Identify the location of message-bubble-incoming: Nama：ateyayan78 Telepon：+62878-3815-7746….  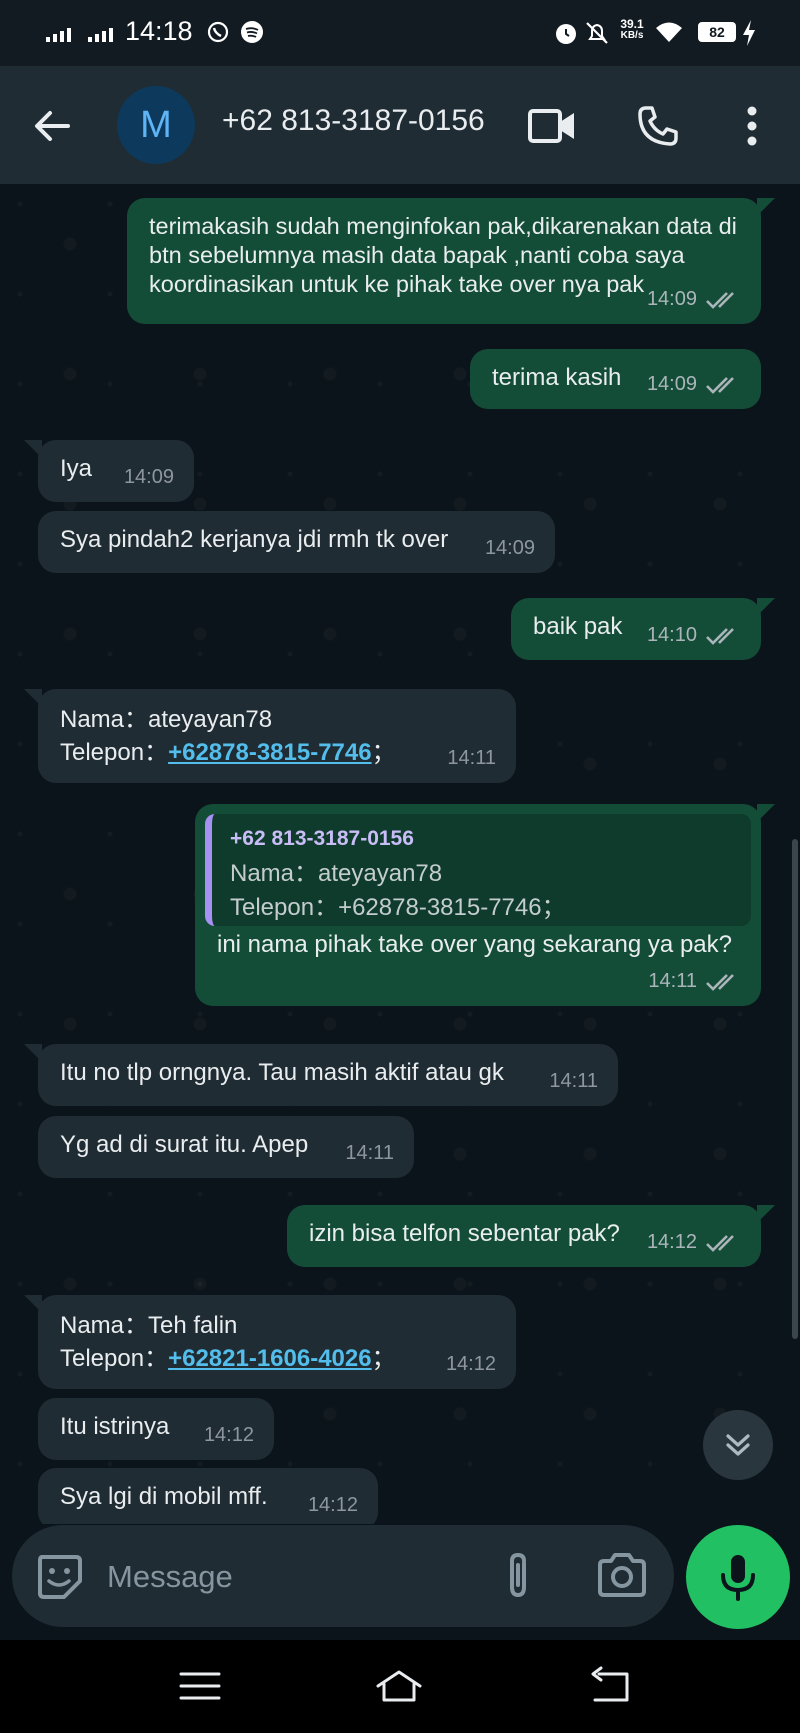
(270, 736).